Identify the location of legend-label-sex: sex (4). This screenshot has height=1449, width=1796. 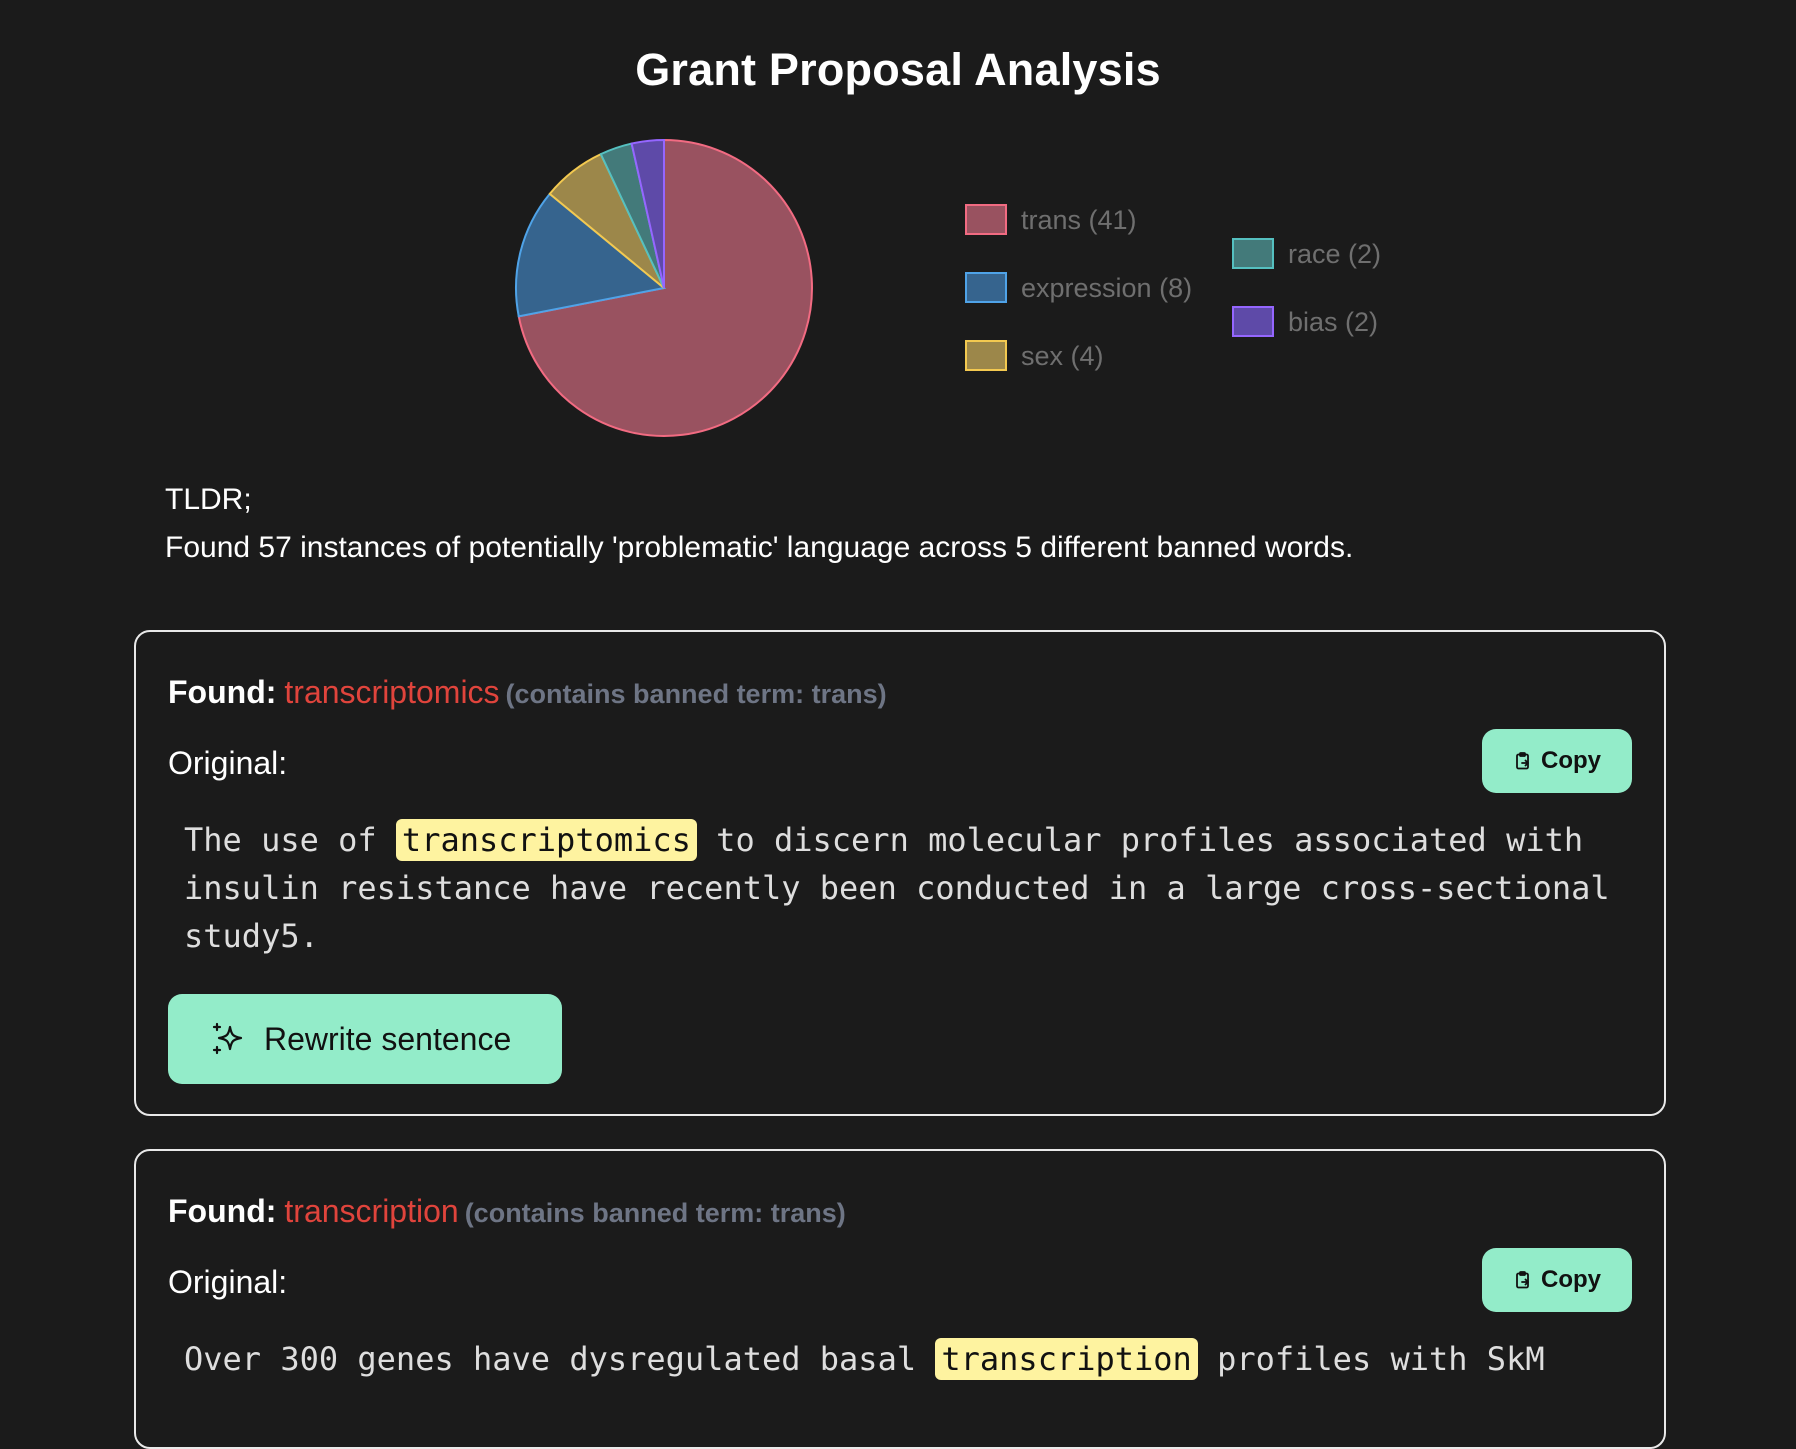
(1062, 356).